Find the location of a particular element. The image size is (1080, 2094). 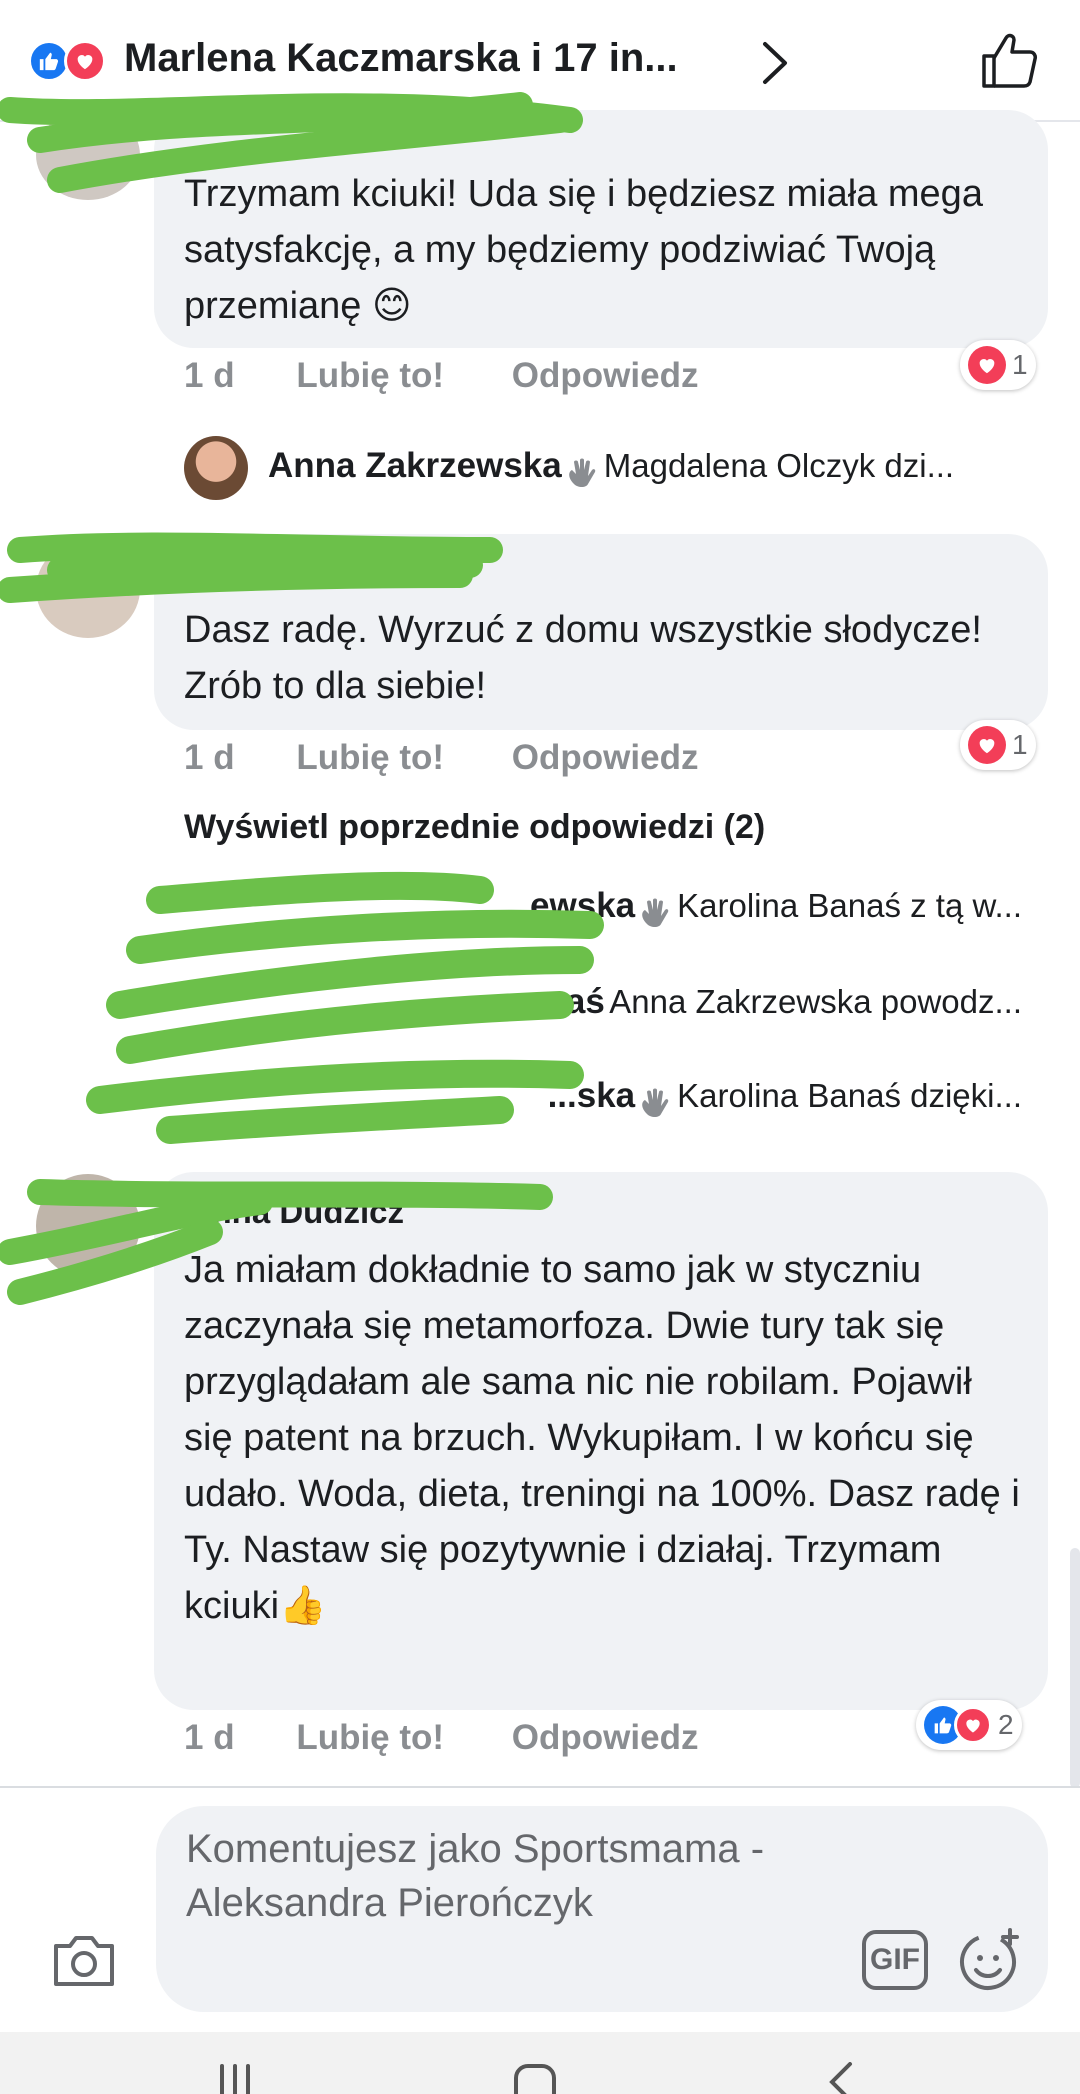

reaction-summary is located at coordinates (71, 62).